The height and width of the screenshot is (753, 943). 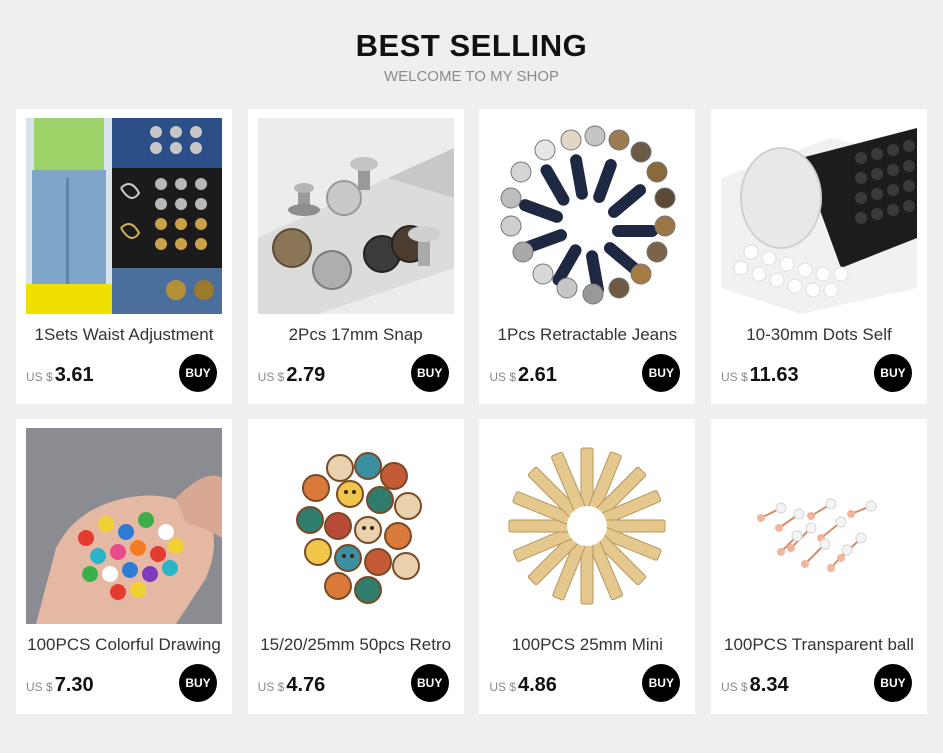 What do you see at coordinates (537, 685) in the screenshot?
I see `product-price: 4.86` at bounding box center [537, 685].